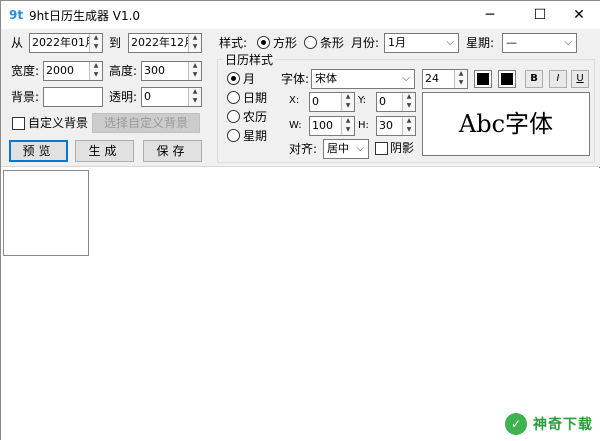 Image resolution: width=600 pixels, height=441 pixels. I want to click on font-label: 字体:, so click(295, 79).